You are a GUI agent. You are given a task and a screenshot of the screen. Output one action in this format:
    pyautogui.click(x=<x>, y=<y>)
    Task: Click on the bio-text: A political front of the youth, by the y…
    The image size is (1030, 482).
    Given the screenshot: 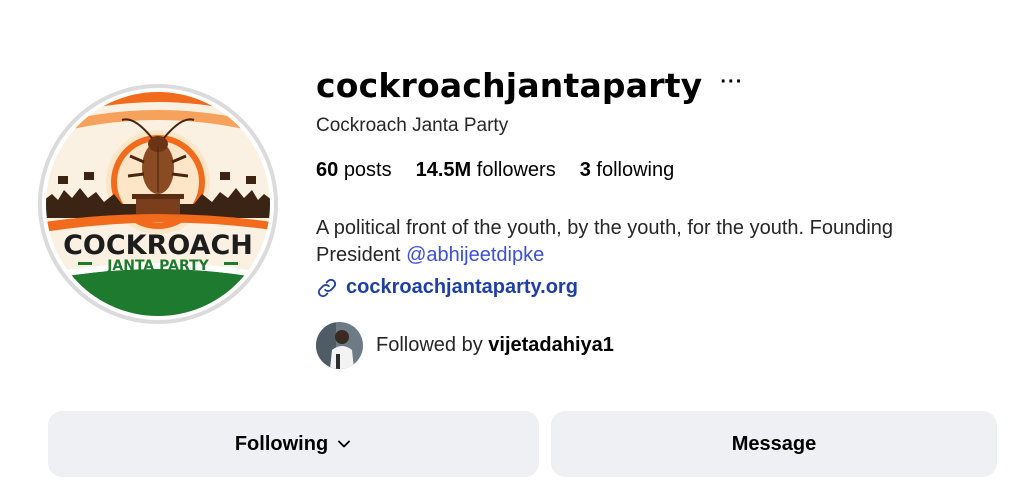 What is the action you would take?
    pyautogui.click(x=605, y=241)
    